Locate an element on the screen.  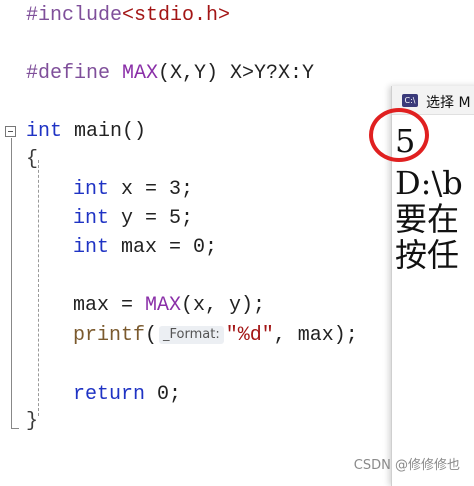
code-line-y: int y = 5; is located at coordinates (133, 219).